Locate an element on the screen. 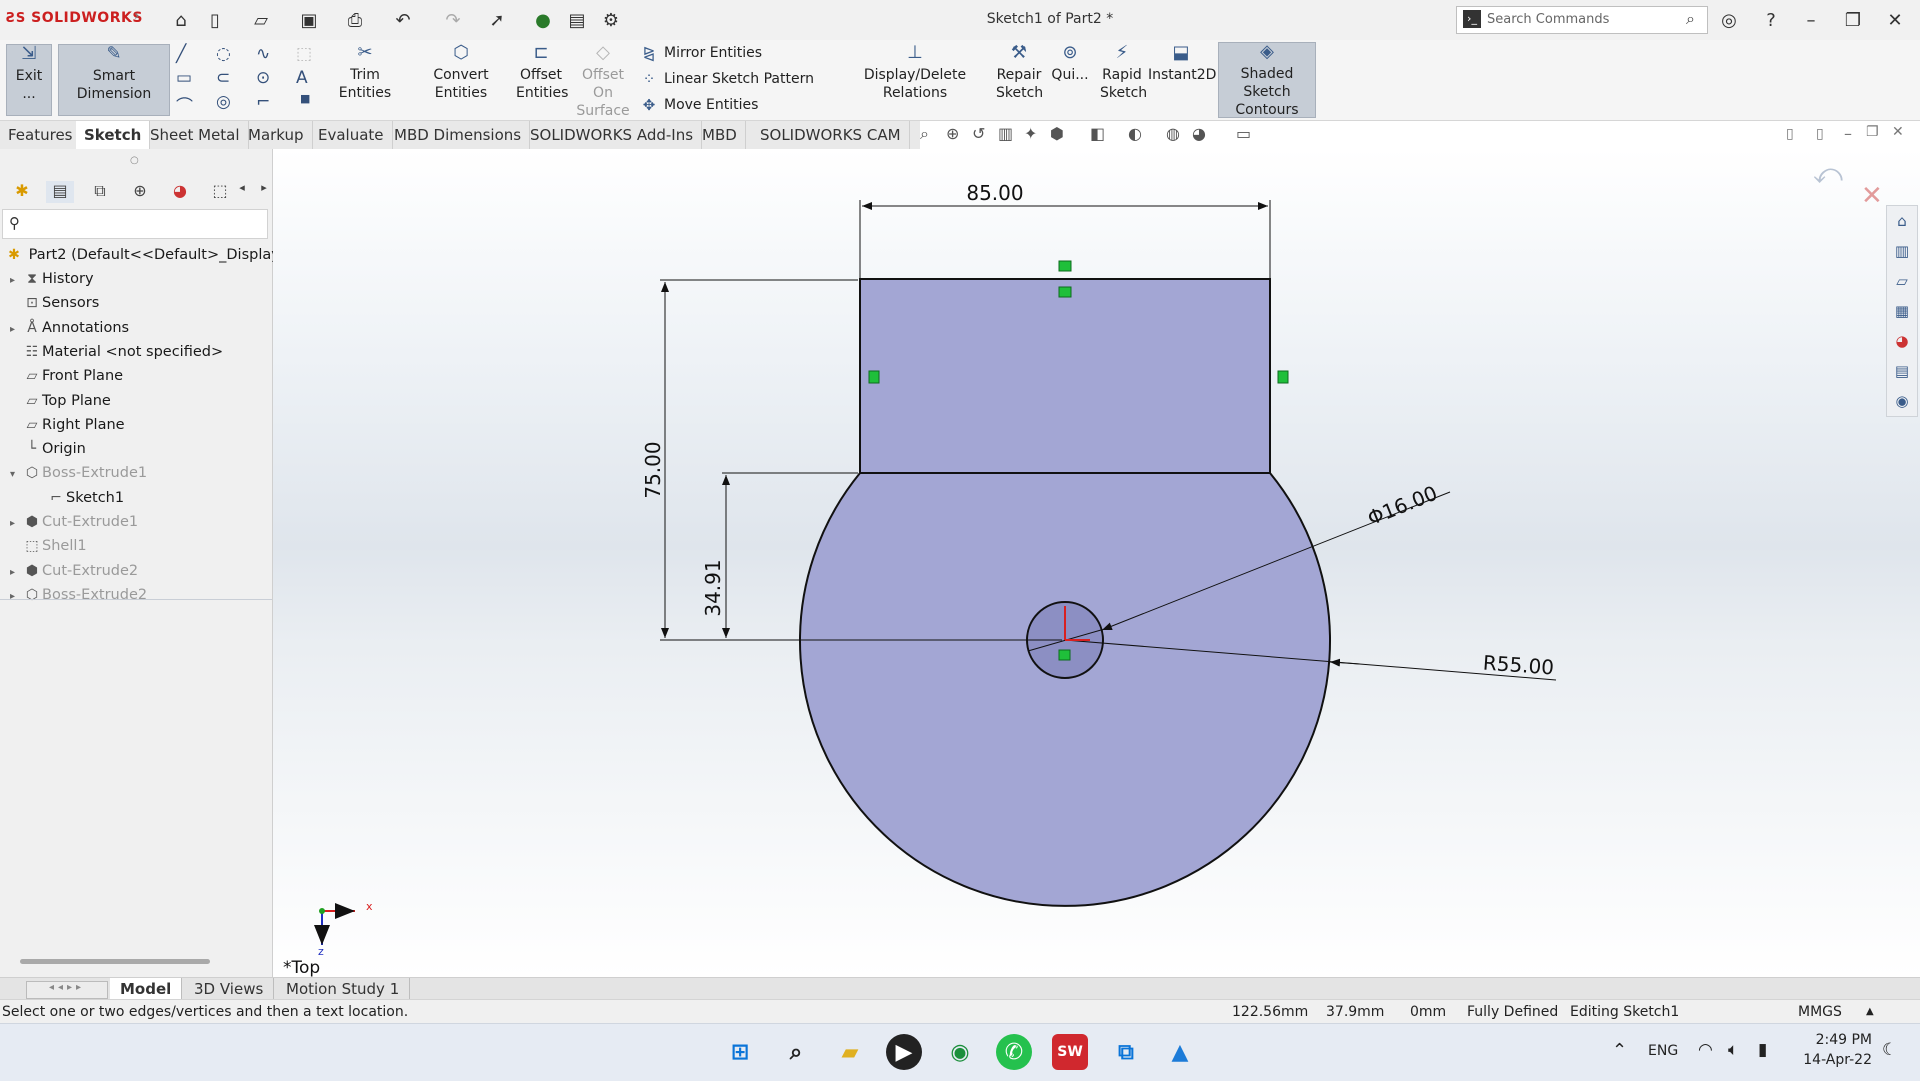  custom-properties-icon: ▤ is located at coordinates (1902, 373).